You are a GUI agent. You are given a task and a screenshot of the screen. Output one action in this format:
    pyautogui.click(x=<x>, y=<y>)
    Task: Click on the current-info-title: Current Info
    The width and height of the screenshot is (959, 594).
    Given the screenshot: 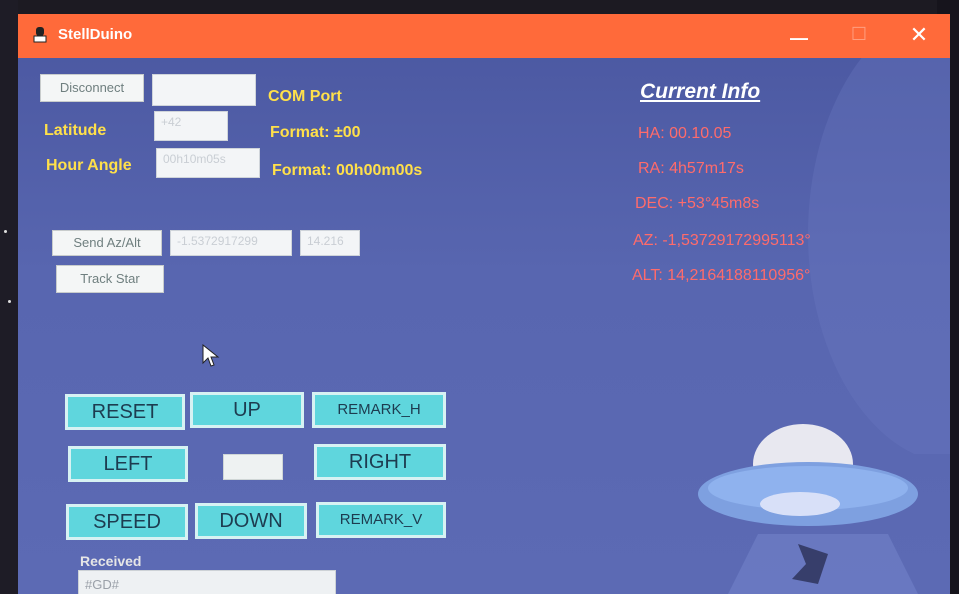 What is the action you would take?
    pyautogui.click(x=700, y=91)
    